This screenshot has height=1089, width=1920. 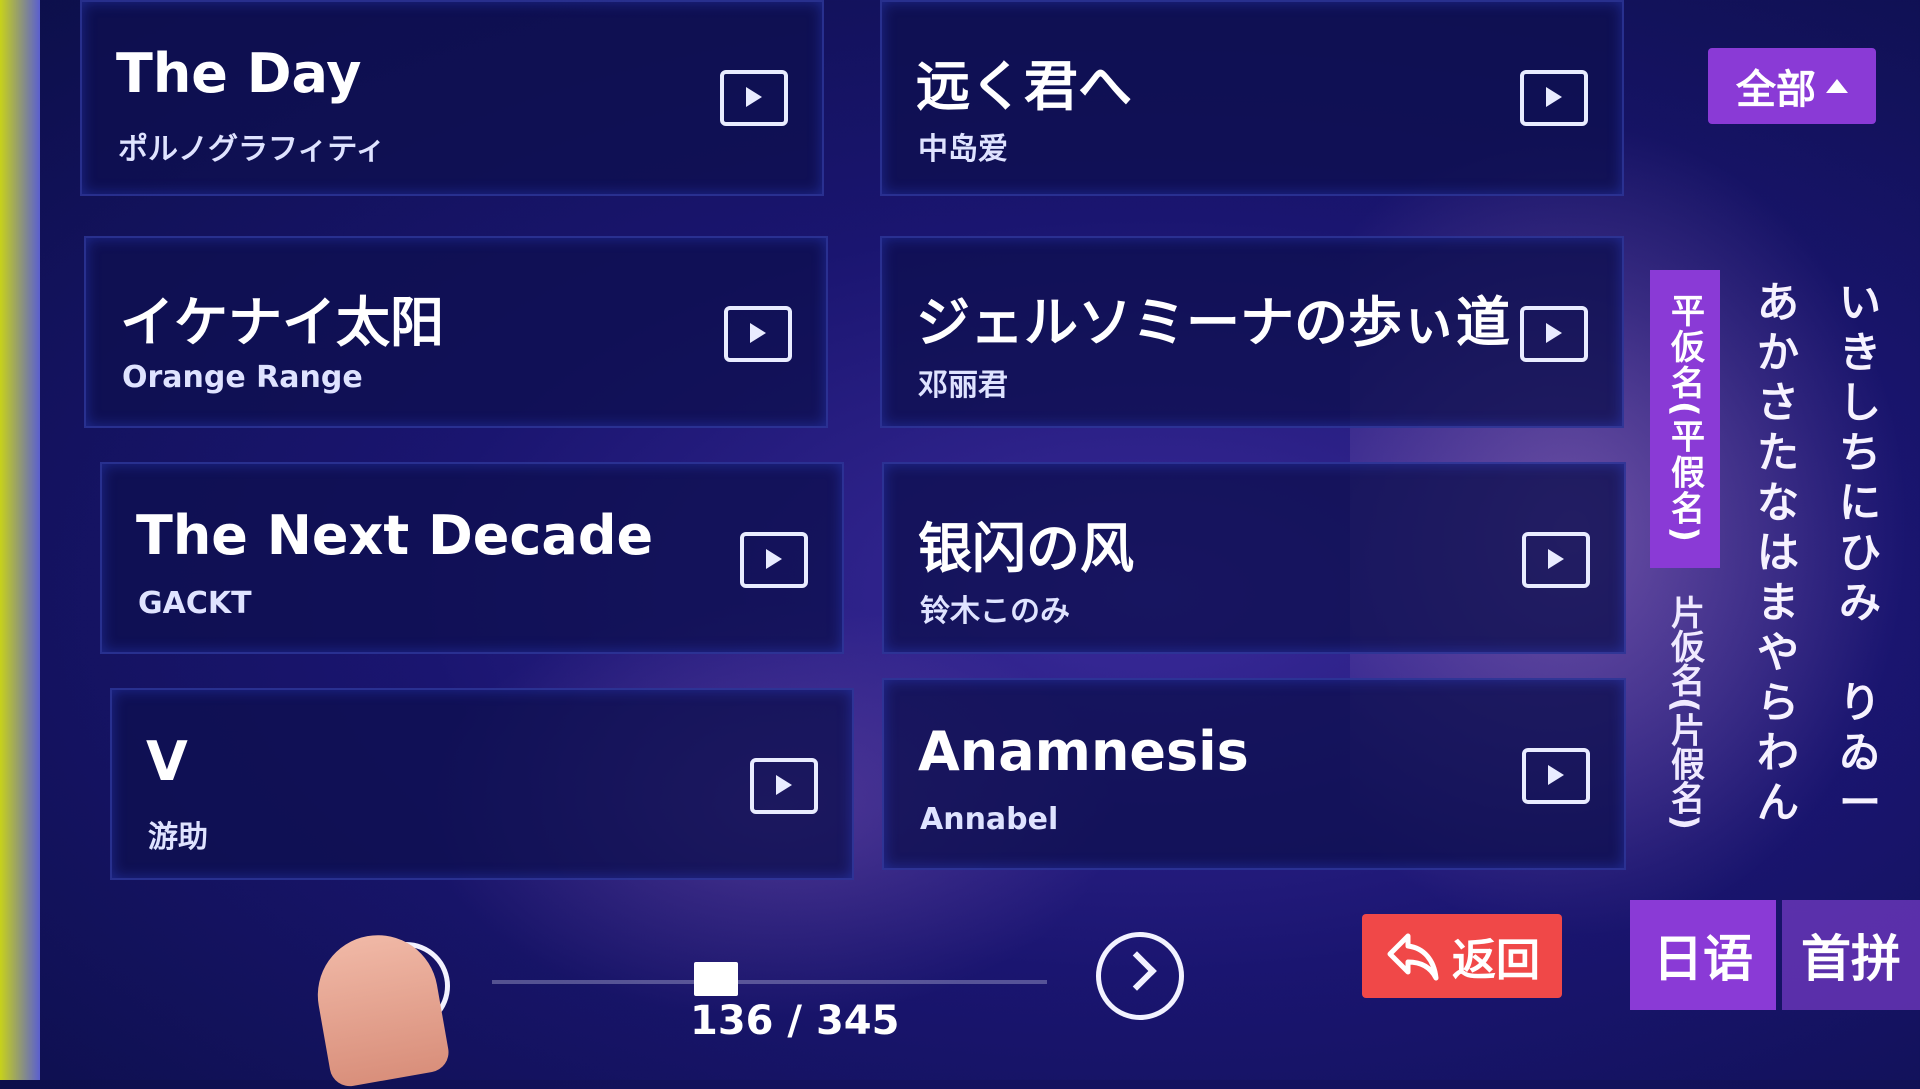 What do you see at coordinates (1778, 603) in the screenshot?
I see `kana-key: ま` at bounding box center [1778, 603].